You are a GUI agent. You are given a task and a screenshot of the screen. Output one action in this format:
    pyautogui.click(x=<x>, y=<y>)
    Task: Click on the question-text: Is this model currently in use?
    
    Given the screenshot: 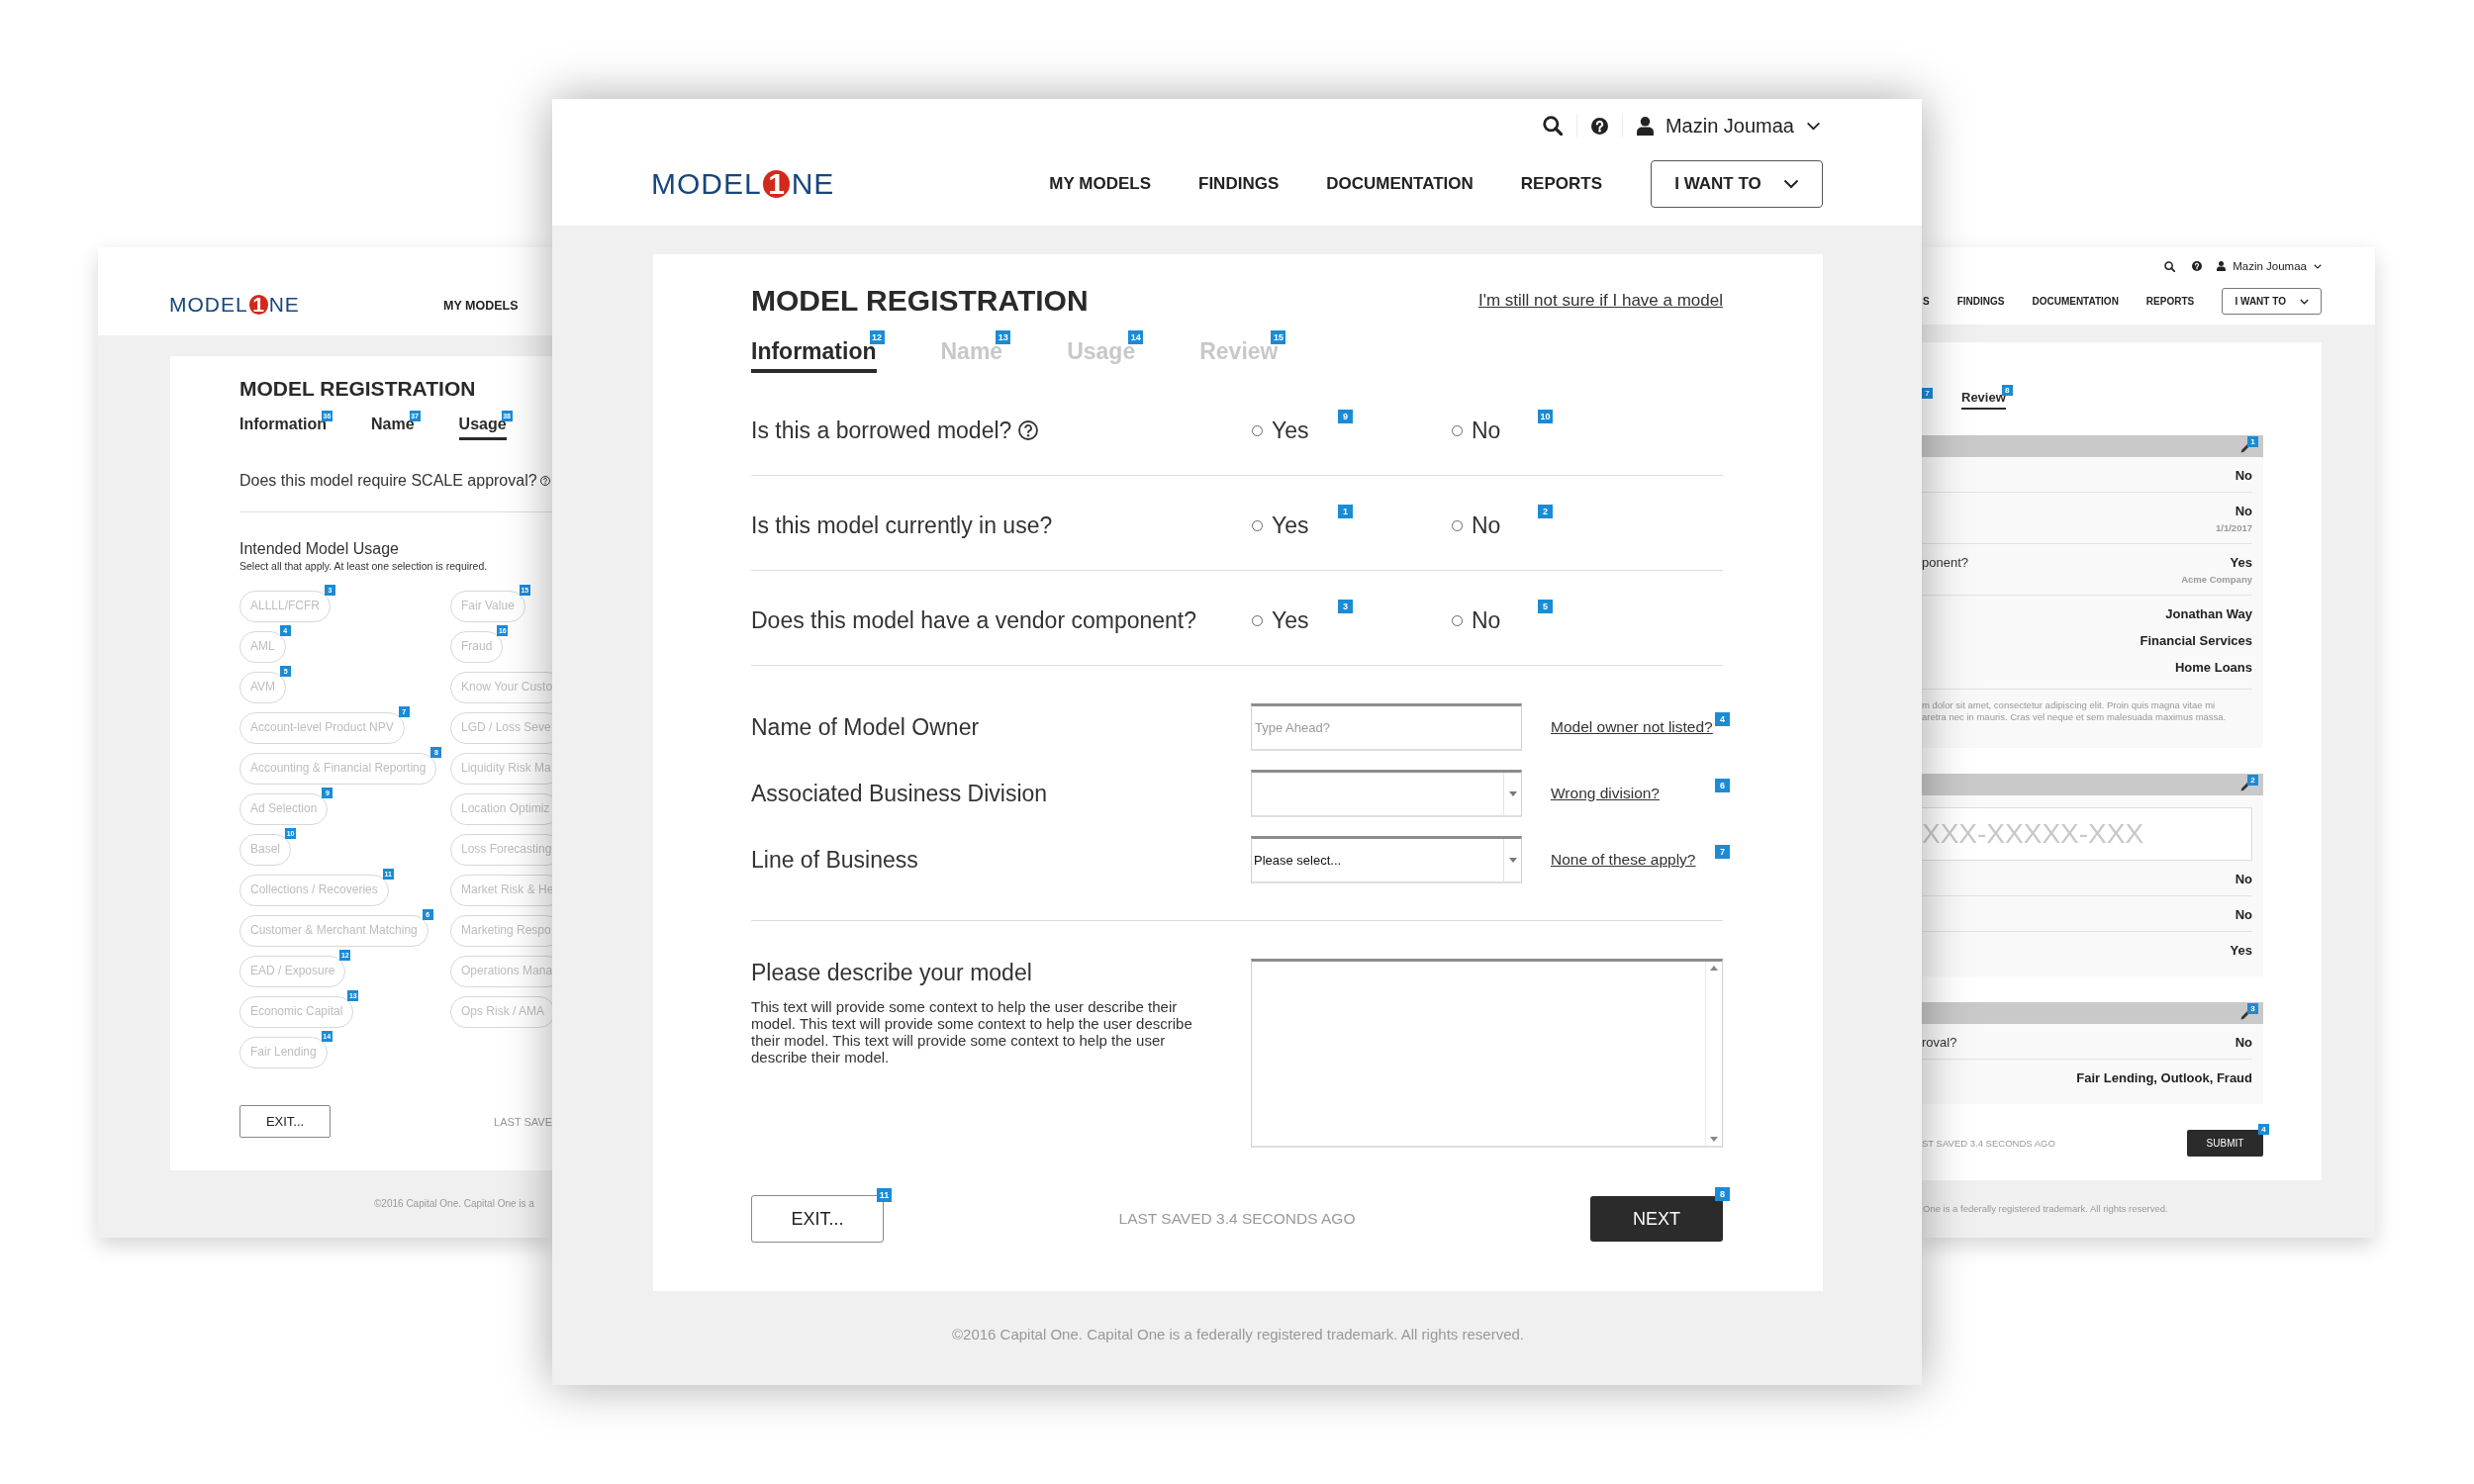 What is the action you would take?
    pyautogui.click(x=902, y=525)
    